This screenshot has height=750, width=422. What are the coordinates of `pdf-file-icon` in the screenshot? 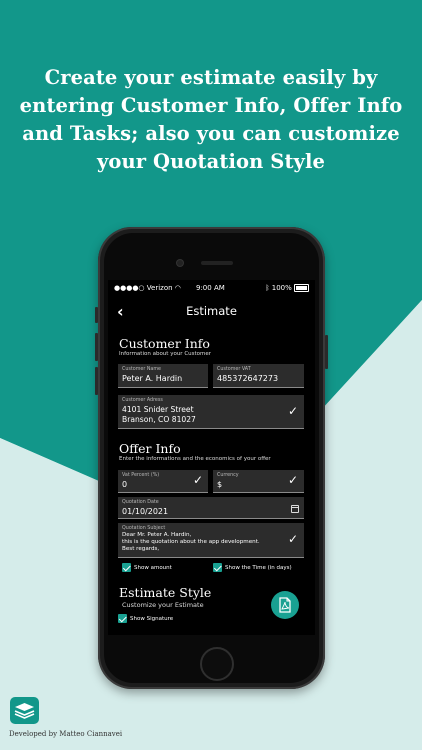 It's located at (285, 605).